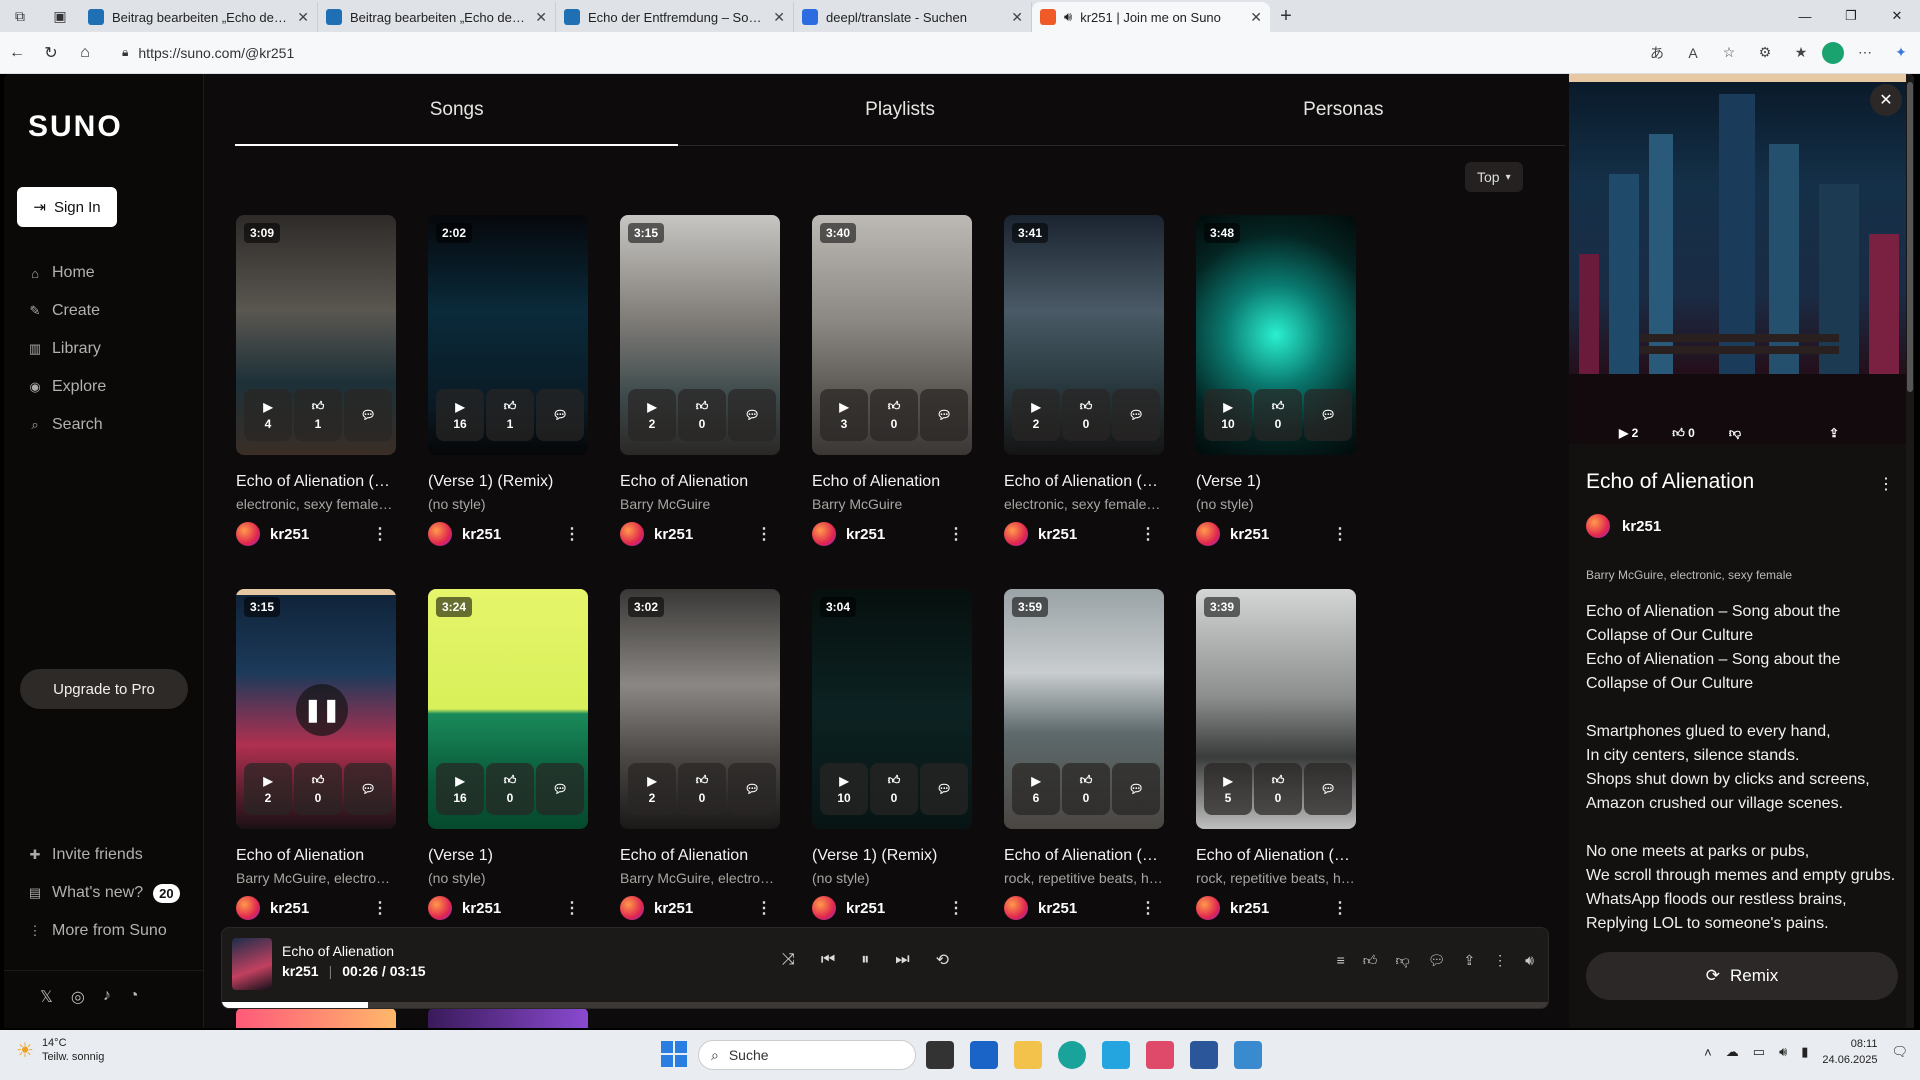  What do you see at coordinates (67, 273) in the screenshot?
I see `sidebar-item-home: ⌂ Home` at bounding box center [67, 273].